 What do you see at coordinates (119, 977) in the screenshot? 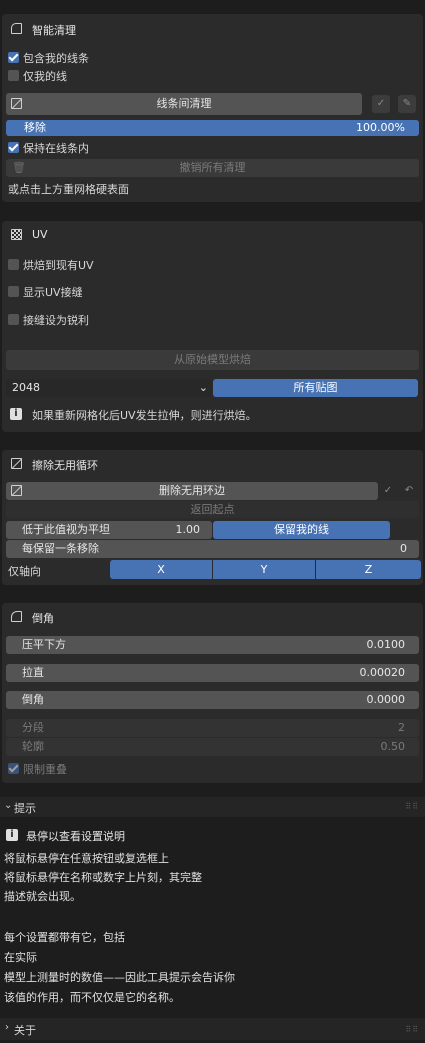
I see `tips-line: 模型上测量时的数值——因此工具提示会告诉你` at bounding box center [119, 977].